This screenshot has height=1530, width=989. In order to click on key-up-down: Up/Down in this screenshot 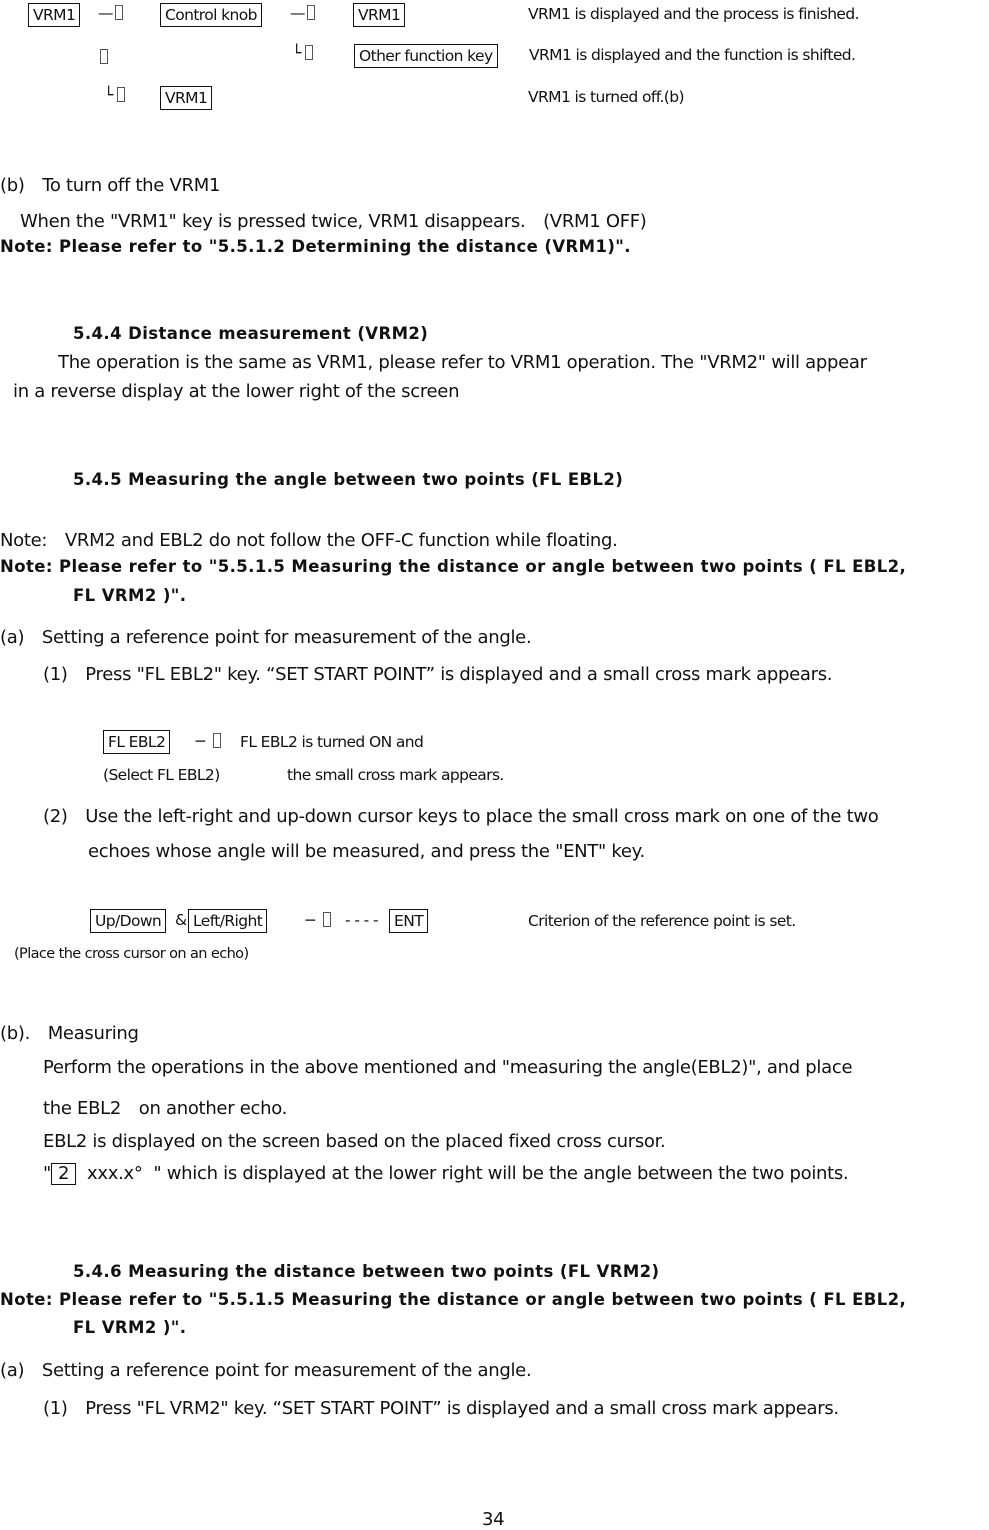, I will do `click(128, 921)`.